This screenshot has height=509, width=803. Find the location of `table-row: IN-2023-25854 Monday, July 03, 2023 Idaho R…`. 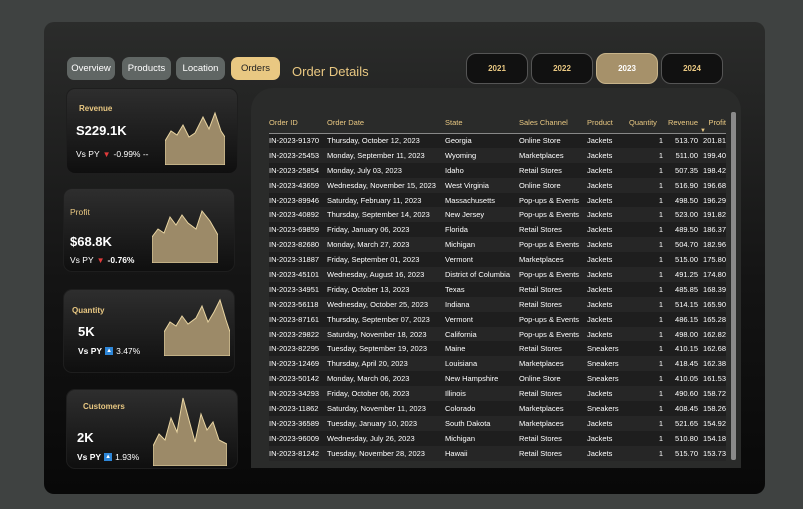

table-row: IN-2023-25854 Monday, July 03, 2023 Idaho R… is located at coordinates (497, 170).